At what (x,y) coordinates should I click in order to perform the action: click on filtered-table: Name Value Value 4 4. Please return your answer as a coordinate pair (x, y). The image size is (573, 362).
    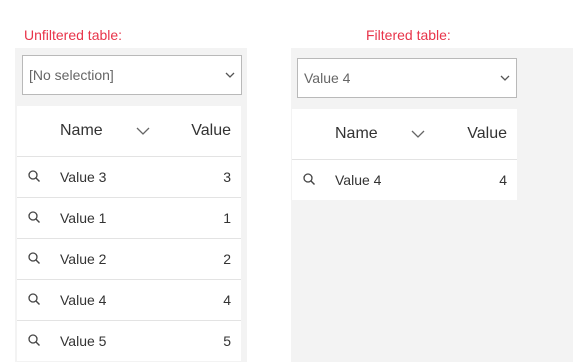
    Looking at the image, I should click on (404, 154).